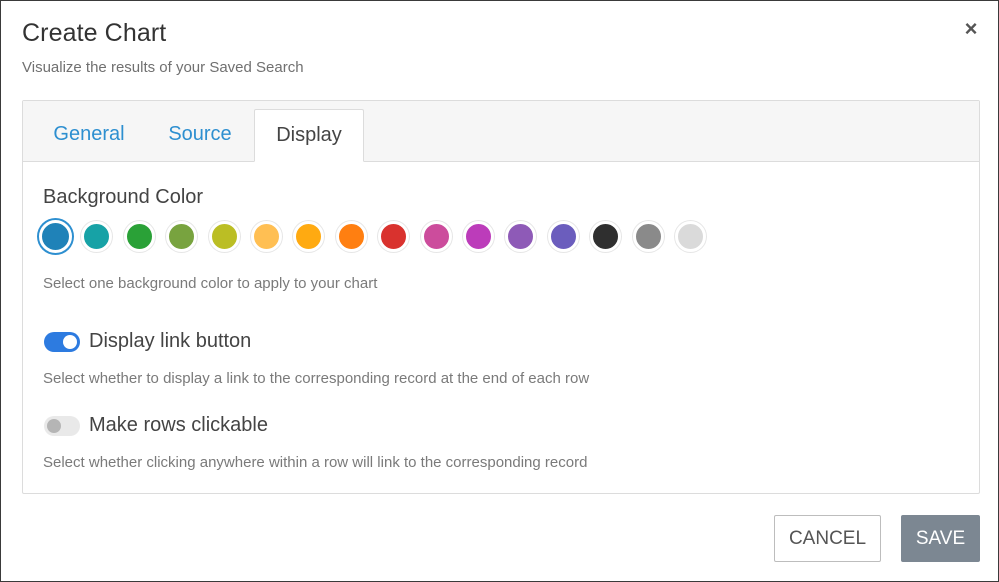  I want to click on background-color-label: Background Color, so click(123, 197).